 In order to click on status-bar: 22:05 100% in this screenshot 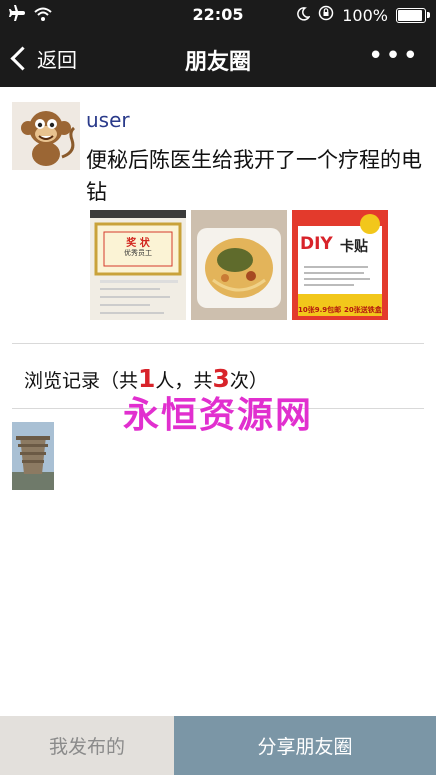, I will do `click(218, 15)`.